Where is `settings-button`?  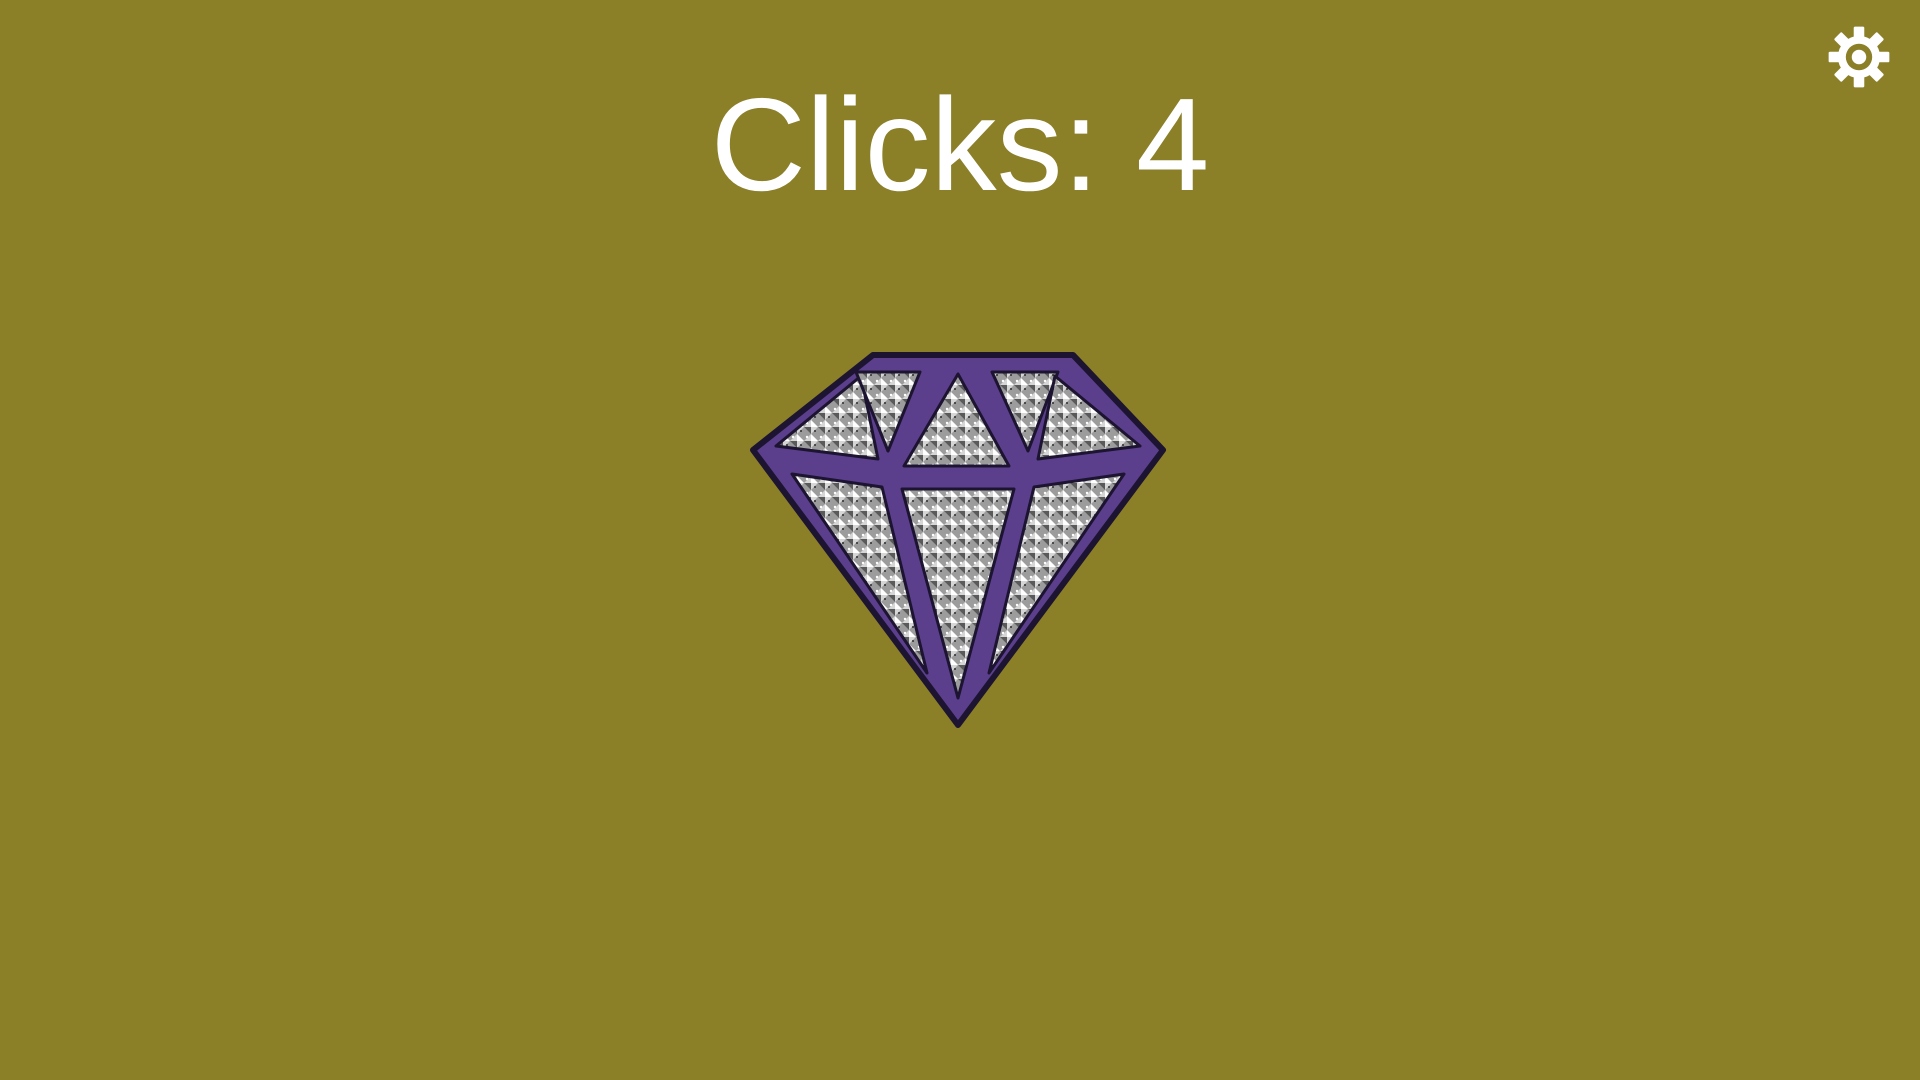 settings-button is located at coordinates (1859, 57).